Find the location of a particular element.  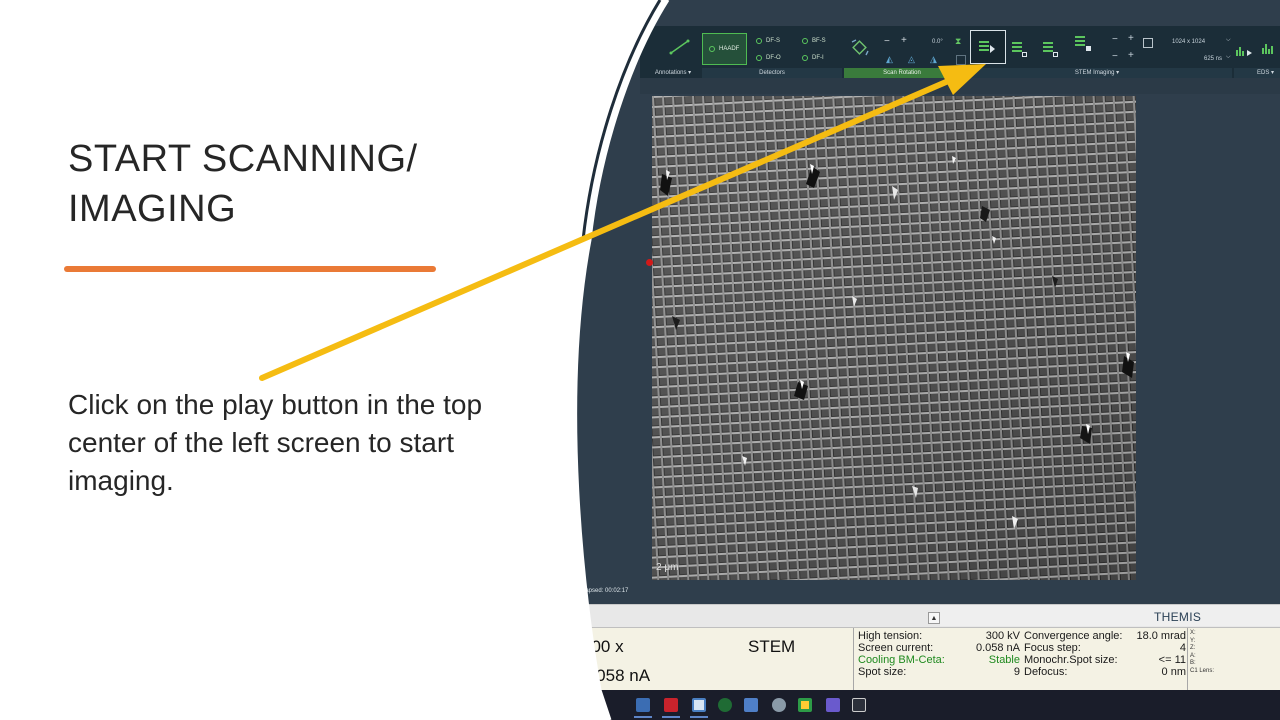

record-square-icon is located at coordinates (1088, 48).